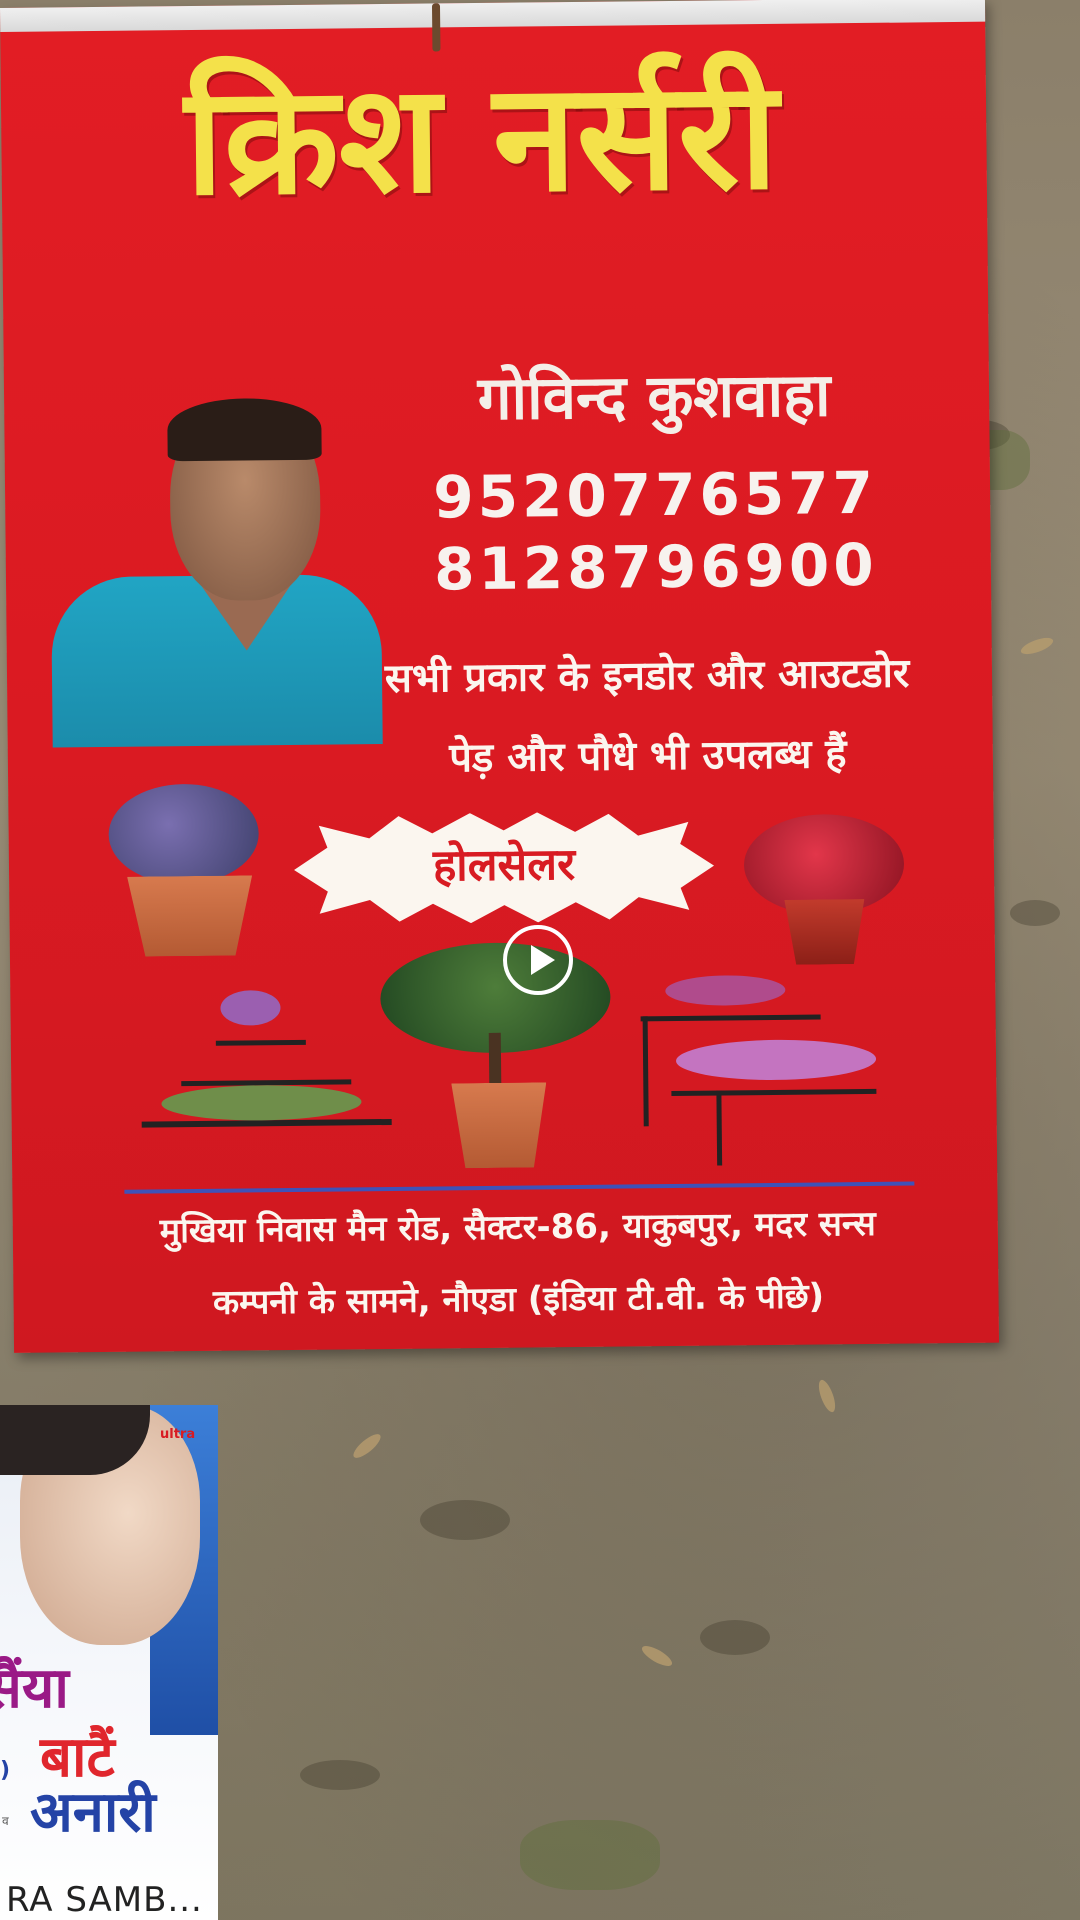 The image size is (1080, 1920). What do you see at coordinates (499, 1125) in the screenshot?
I see `bonsai-pot` at bounding box center [499, 1125].